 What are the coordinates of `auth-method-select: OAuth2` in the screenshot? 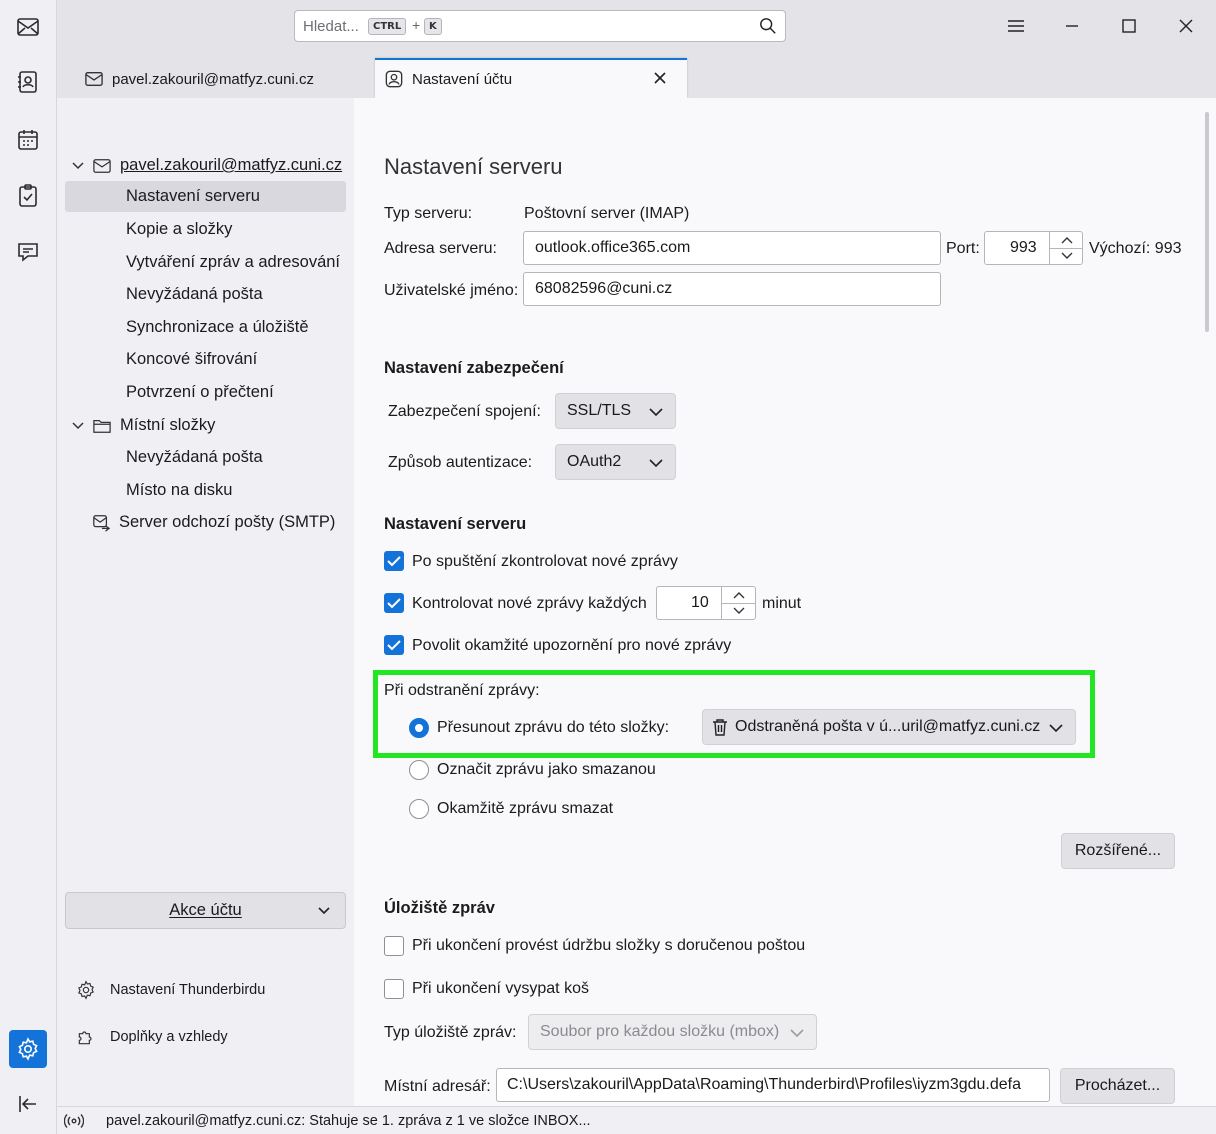 It's located at (615, 462).